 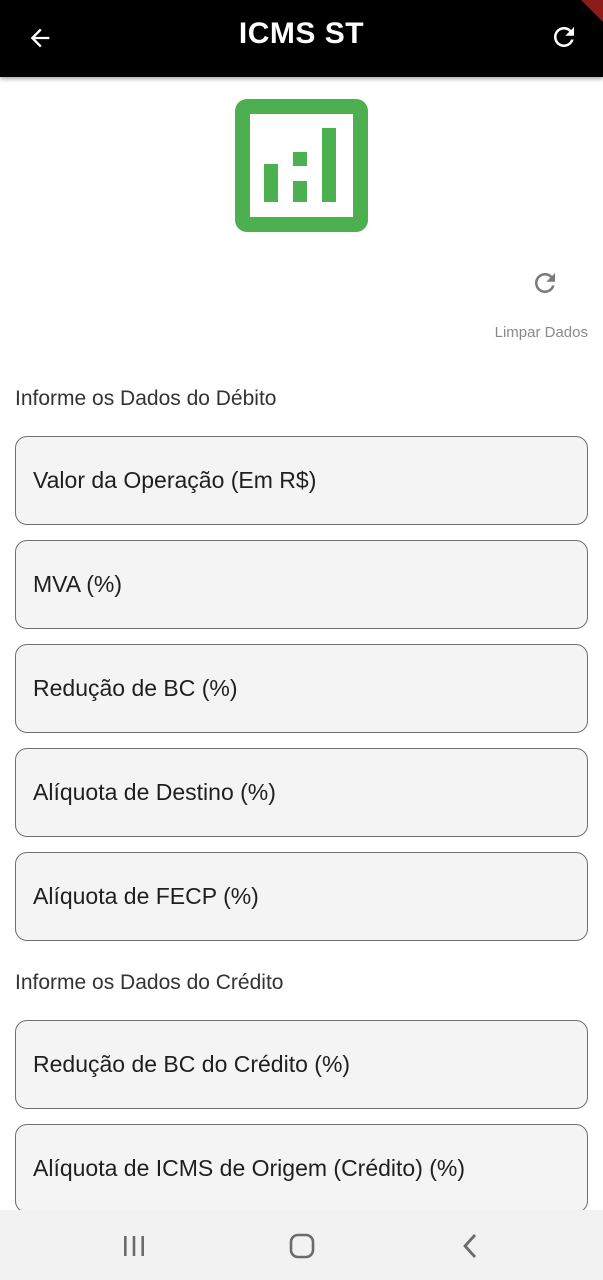 I want to click on nav-back-icon, so click(x=470, y=1246).